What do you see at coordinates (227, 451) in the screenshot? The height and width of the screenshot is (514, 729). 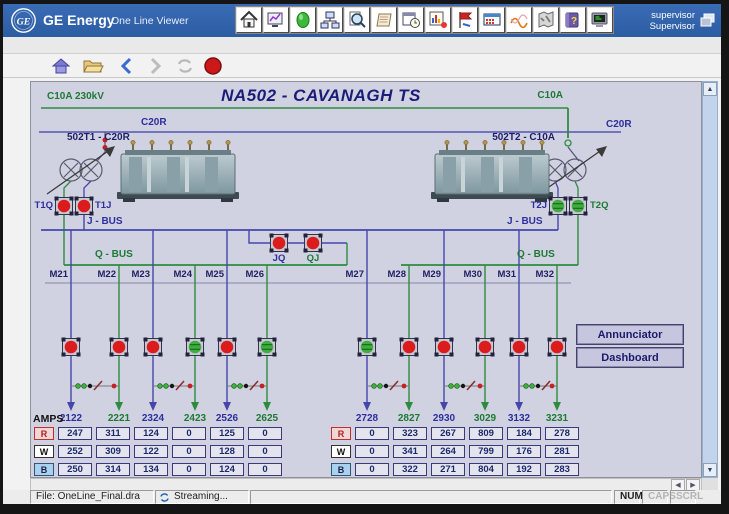 I see `amps-value: 128` at bounding box center [227, 451].